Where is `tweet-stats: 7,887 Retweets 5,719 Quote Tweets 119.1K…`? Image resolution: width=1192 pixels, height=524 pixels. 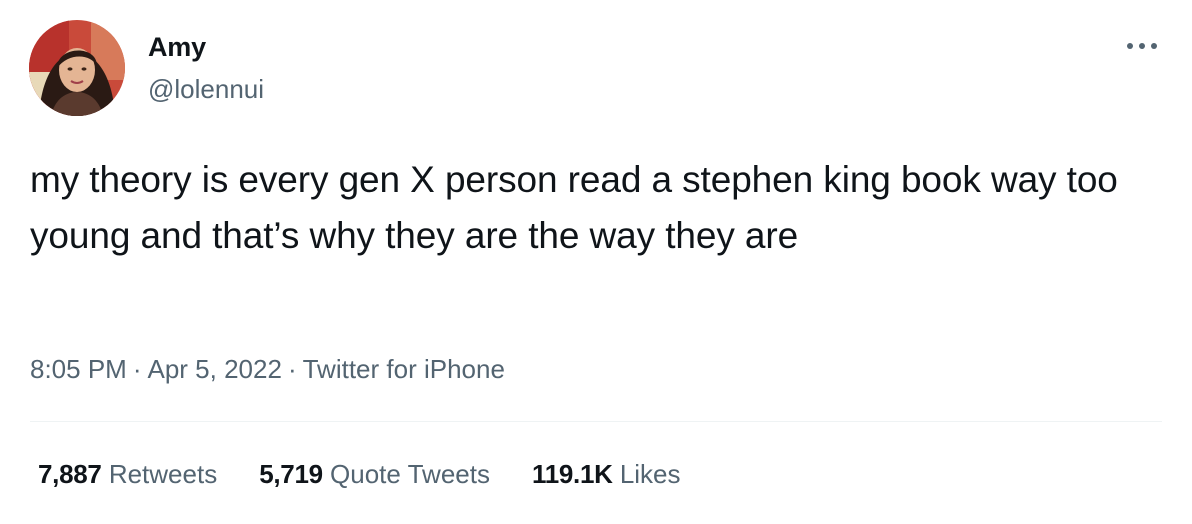 tweet-stats: 7,887 Retweets 5,719 Quote Tweets 119.1K… is located at coordinates (380, 474).